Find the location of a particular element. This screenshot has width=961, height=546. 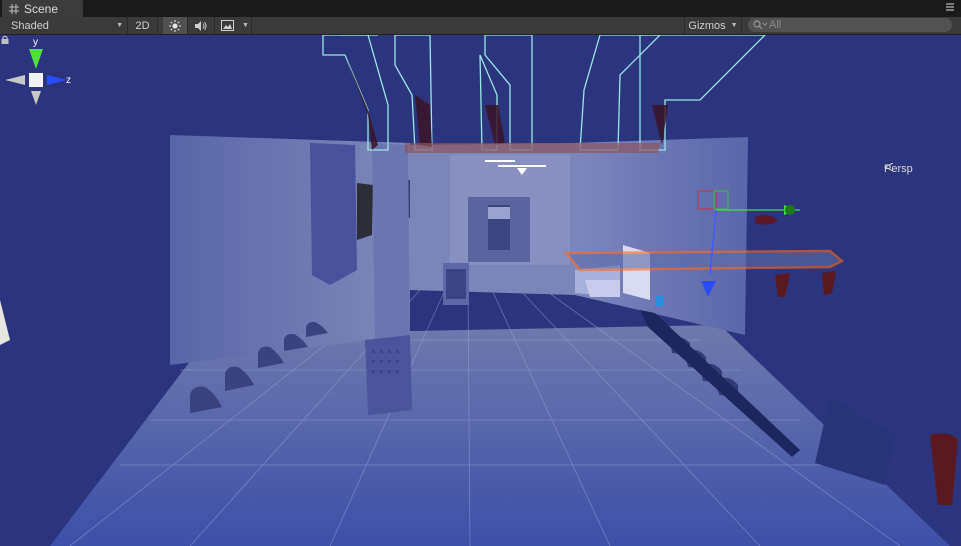

axis-x-cone is located at coordinates (15, 80).